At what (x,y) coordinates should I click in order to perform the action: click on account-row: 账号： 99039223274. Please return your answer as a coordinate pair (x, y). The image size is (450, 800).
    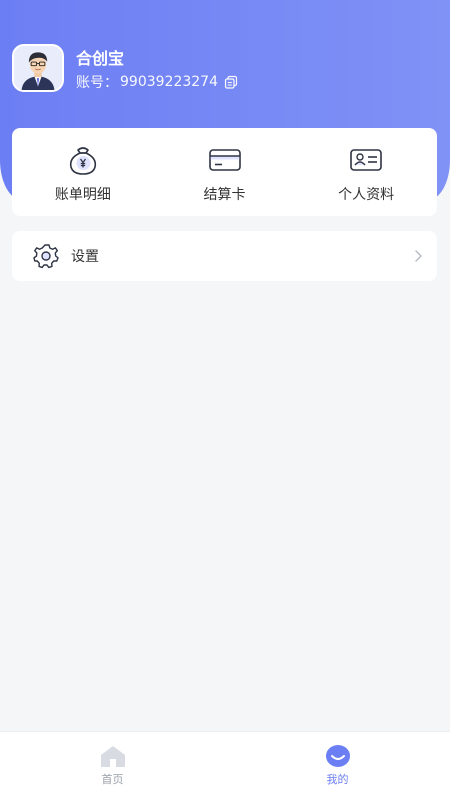
    Looking at the image, I should click on (157, 82).